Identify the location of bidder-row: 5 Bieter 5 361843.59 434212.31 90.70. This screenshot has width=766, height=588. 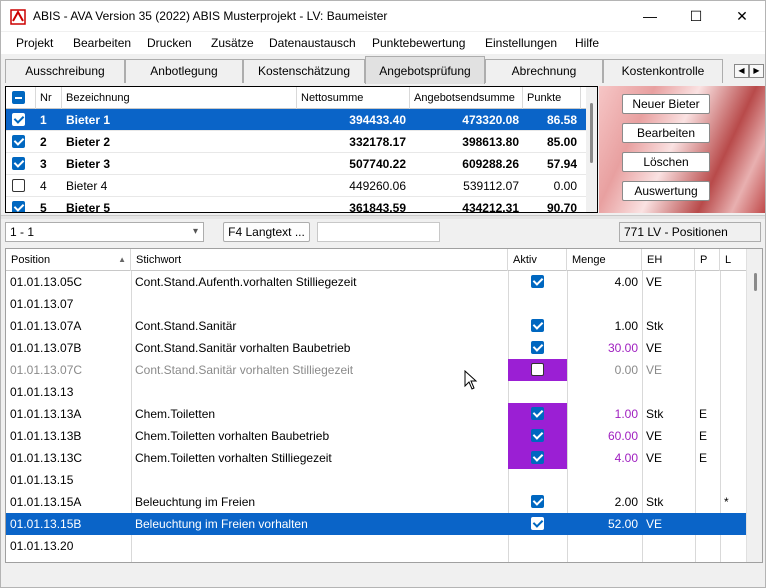
(296, 204).